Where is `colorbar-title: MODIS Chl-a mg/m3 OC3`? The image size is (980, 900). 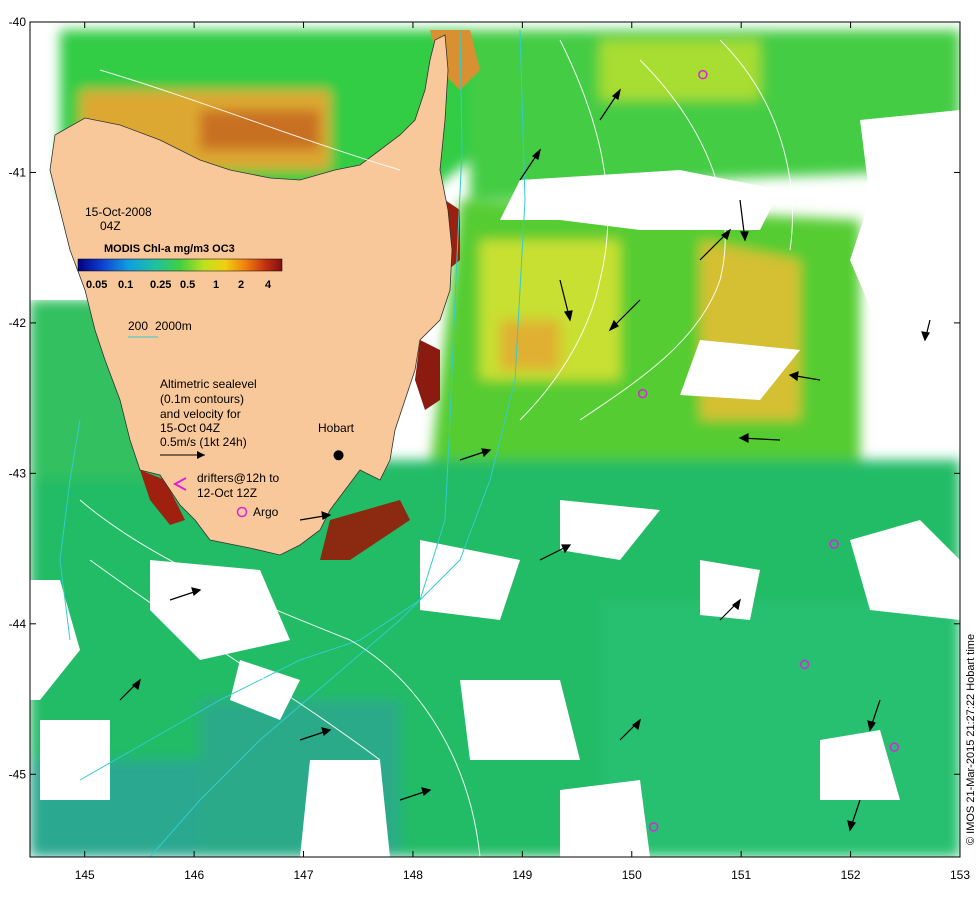
colorbar-title: MODIS Chl-a mg/m3 OC3 is located at coordinates (169, 249).